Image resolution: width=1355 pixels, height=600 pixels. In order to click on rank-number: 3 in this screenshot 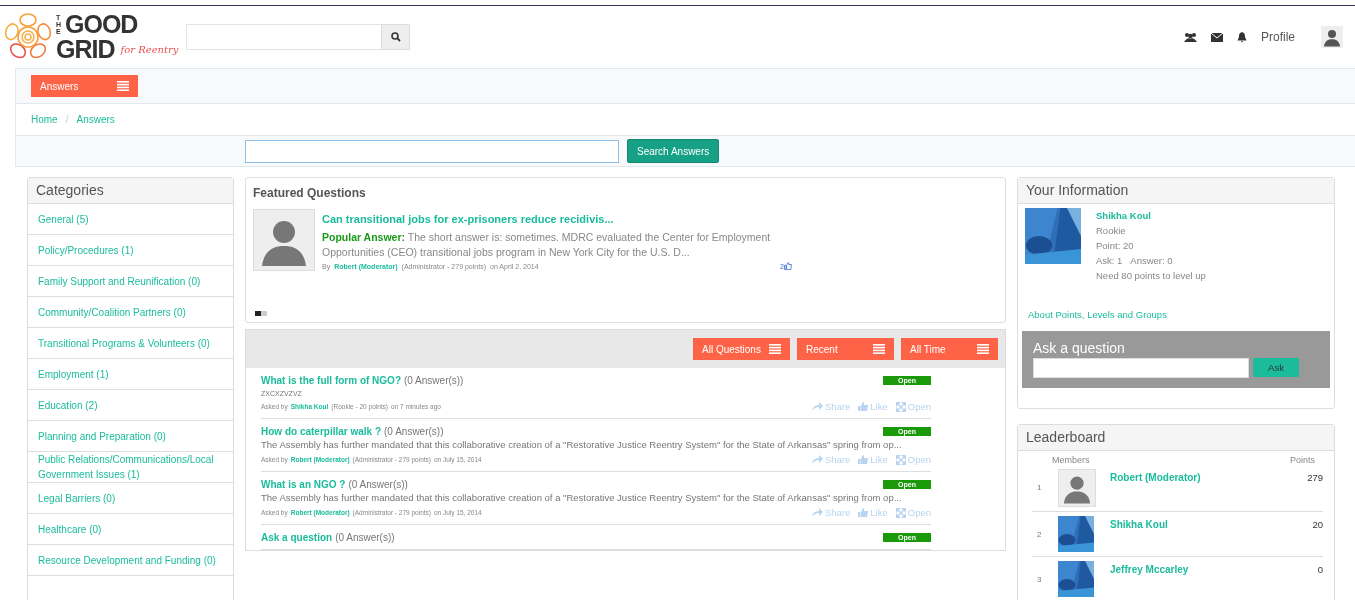, I will do `click(1040, 579)`.